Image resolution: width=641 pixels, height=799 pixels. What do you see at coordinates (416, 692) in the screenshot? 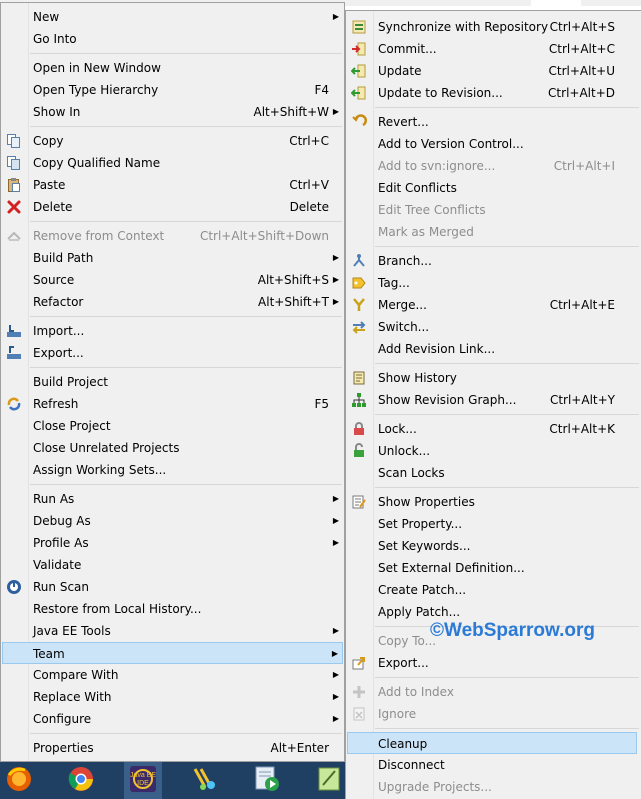
I see `menu-item-label: Add to Index` at bounding box center [416, 692].